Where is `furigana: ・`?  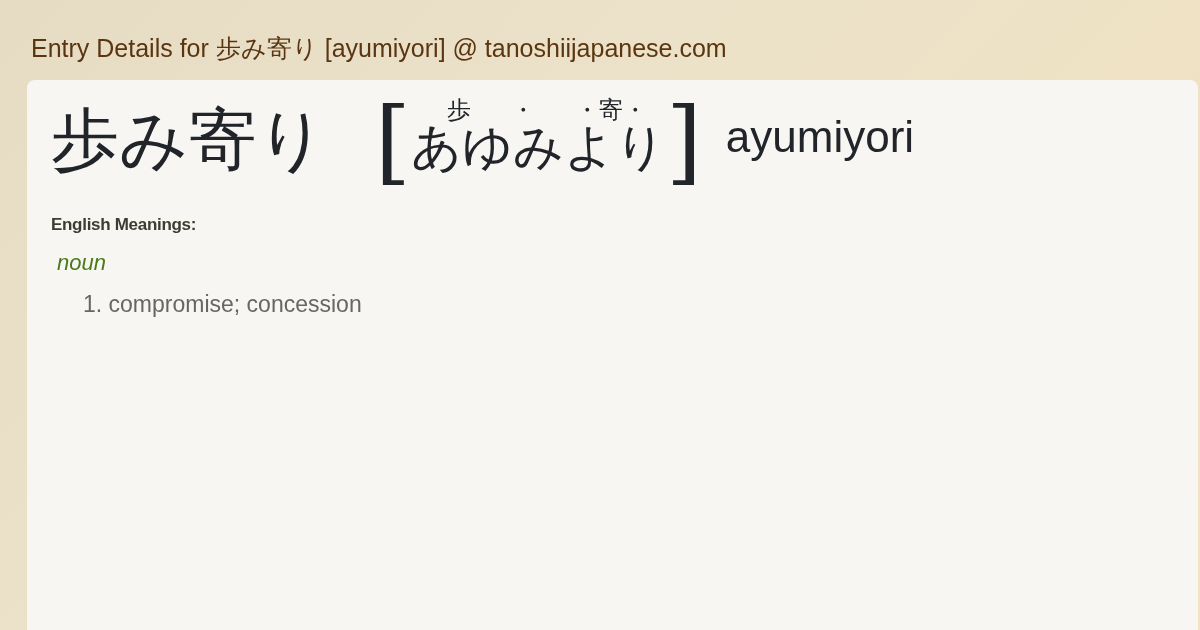 furigana: ・ is located at coordinates (522, 108).